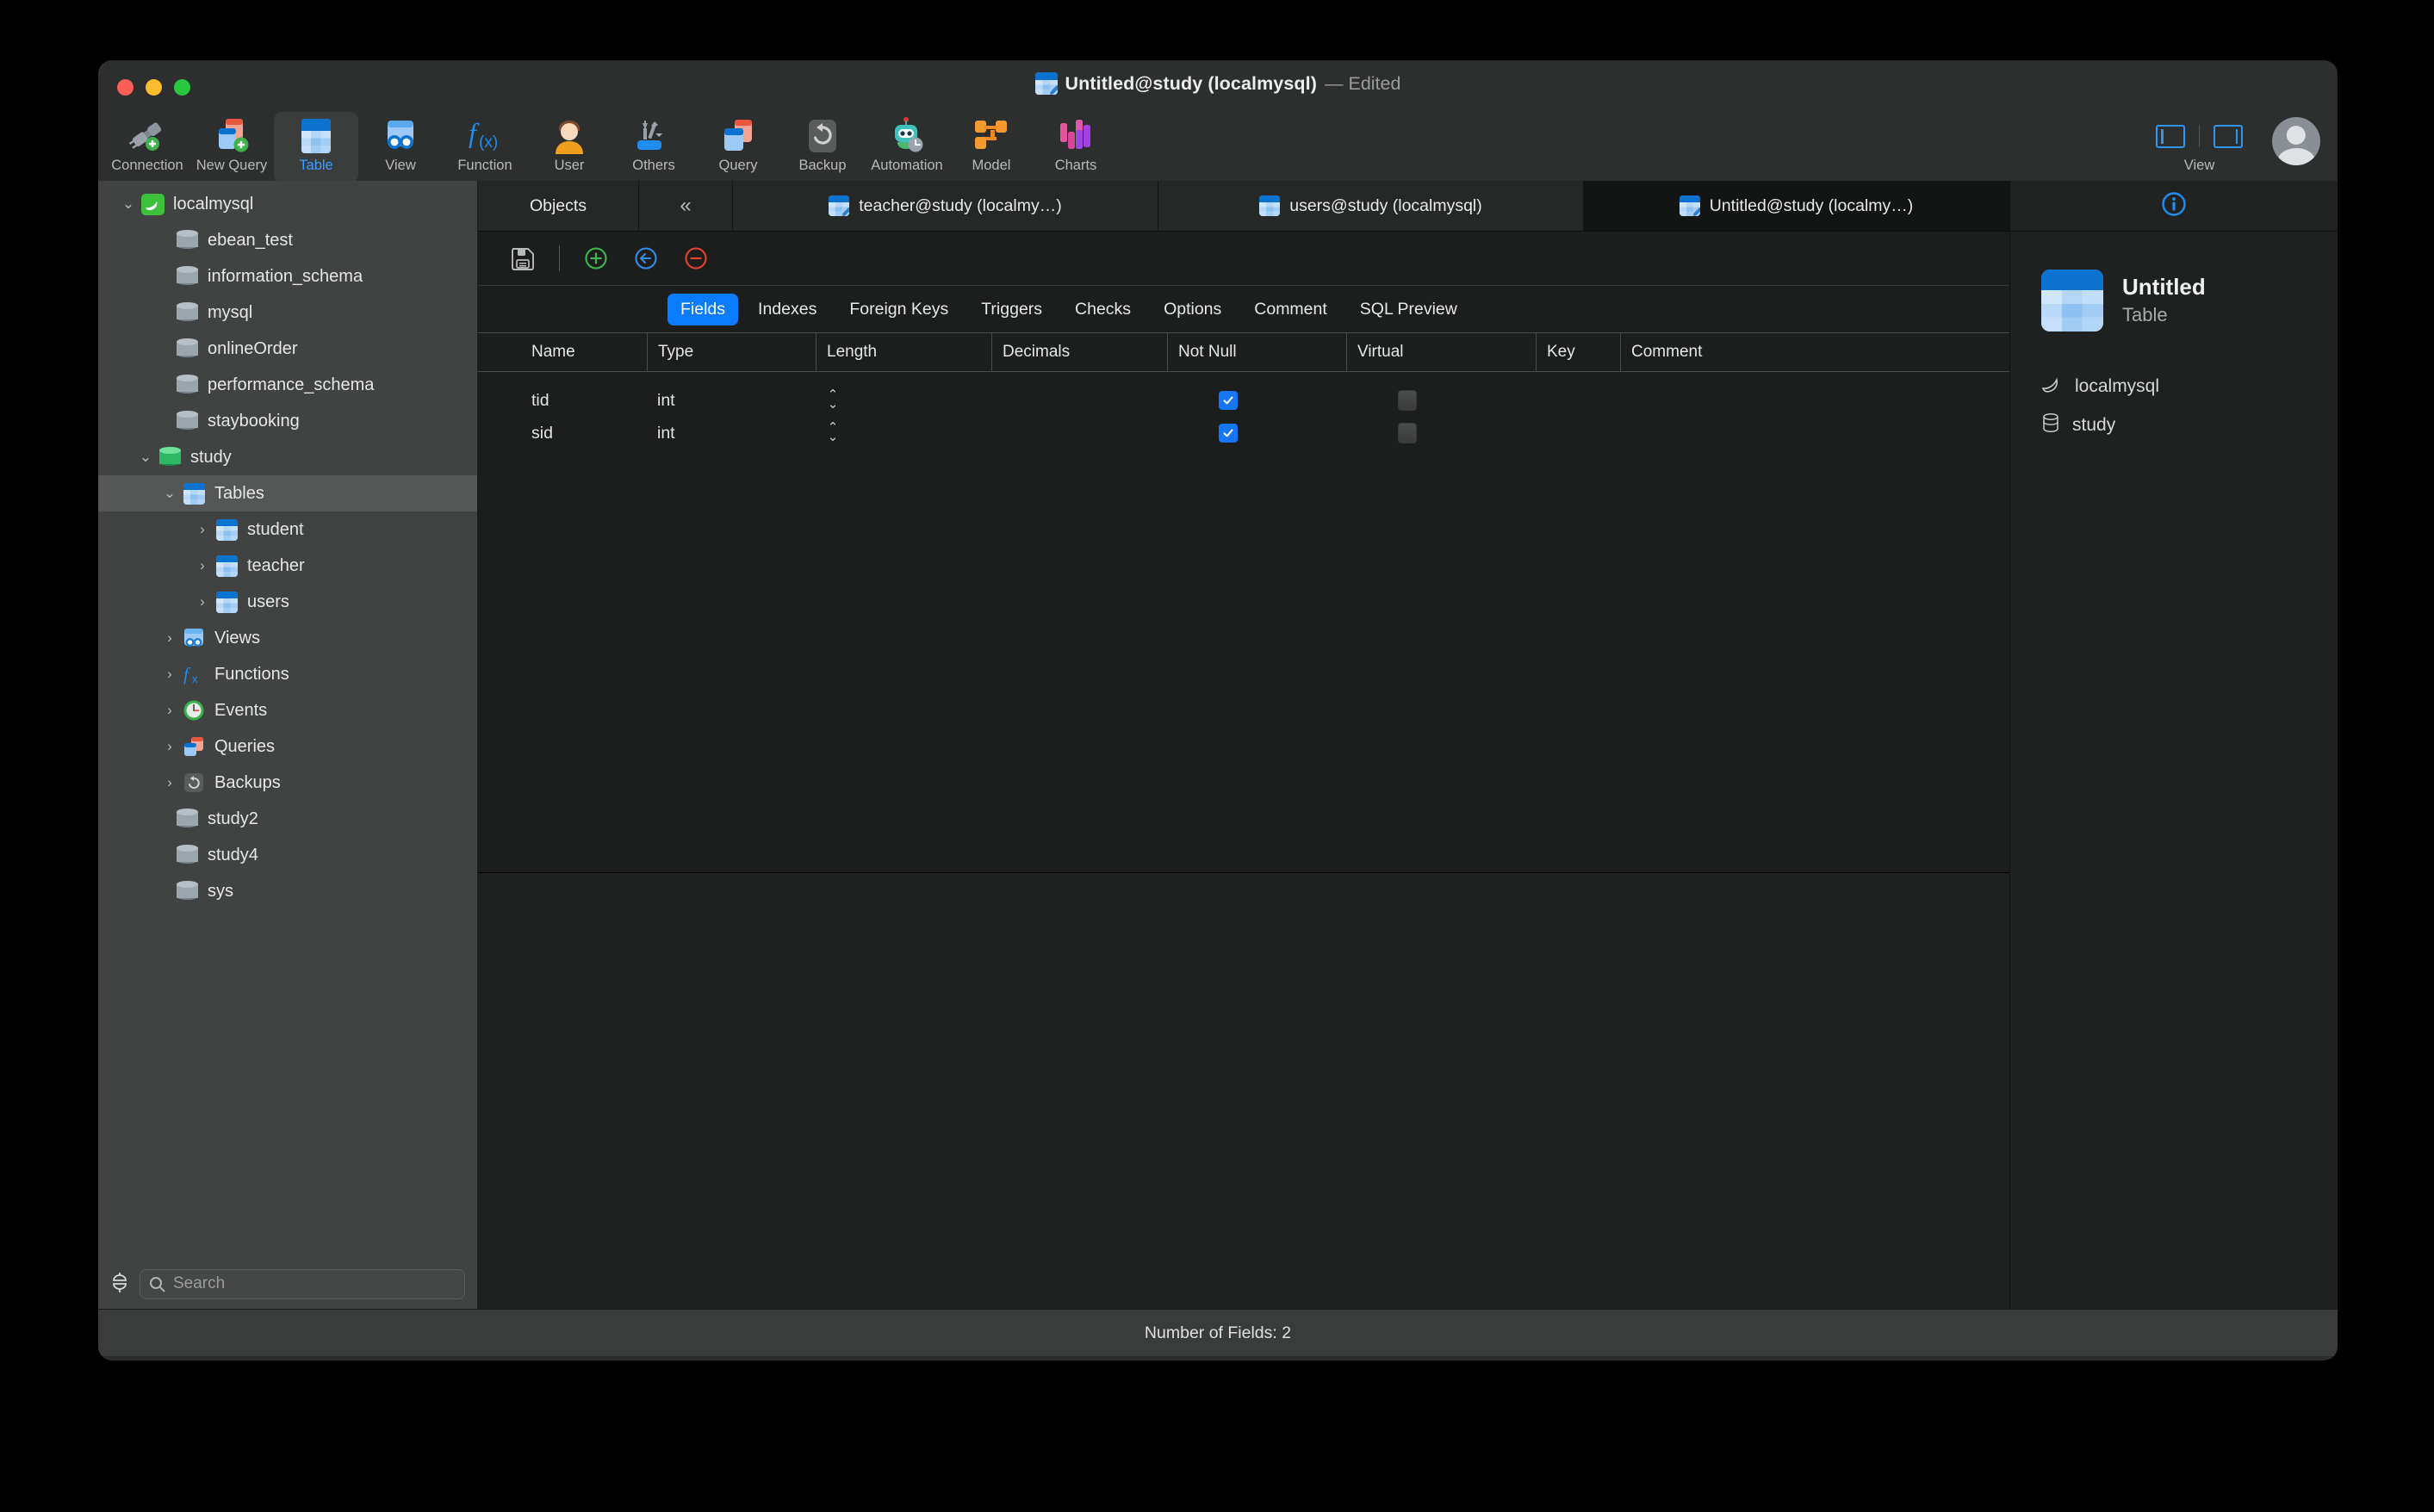 The image size is (2434, 1512). I want to click on tree-item-queries: › Queries, so click(287, 746).